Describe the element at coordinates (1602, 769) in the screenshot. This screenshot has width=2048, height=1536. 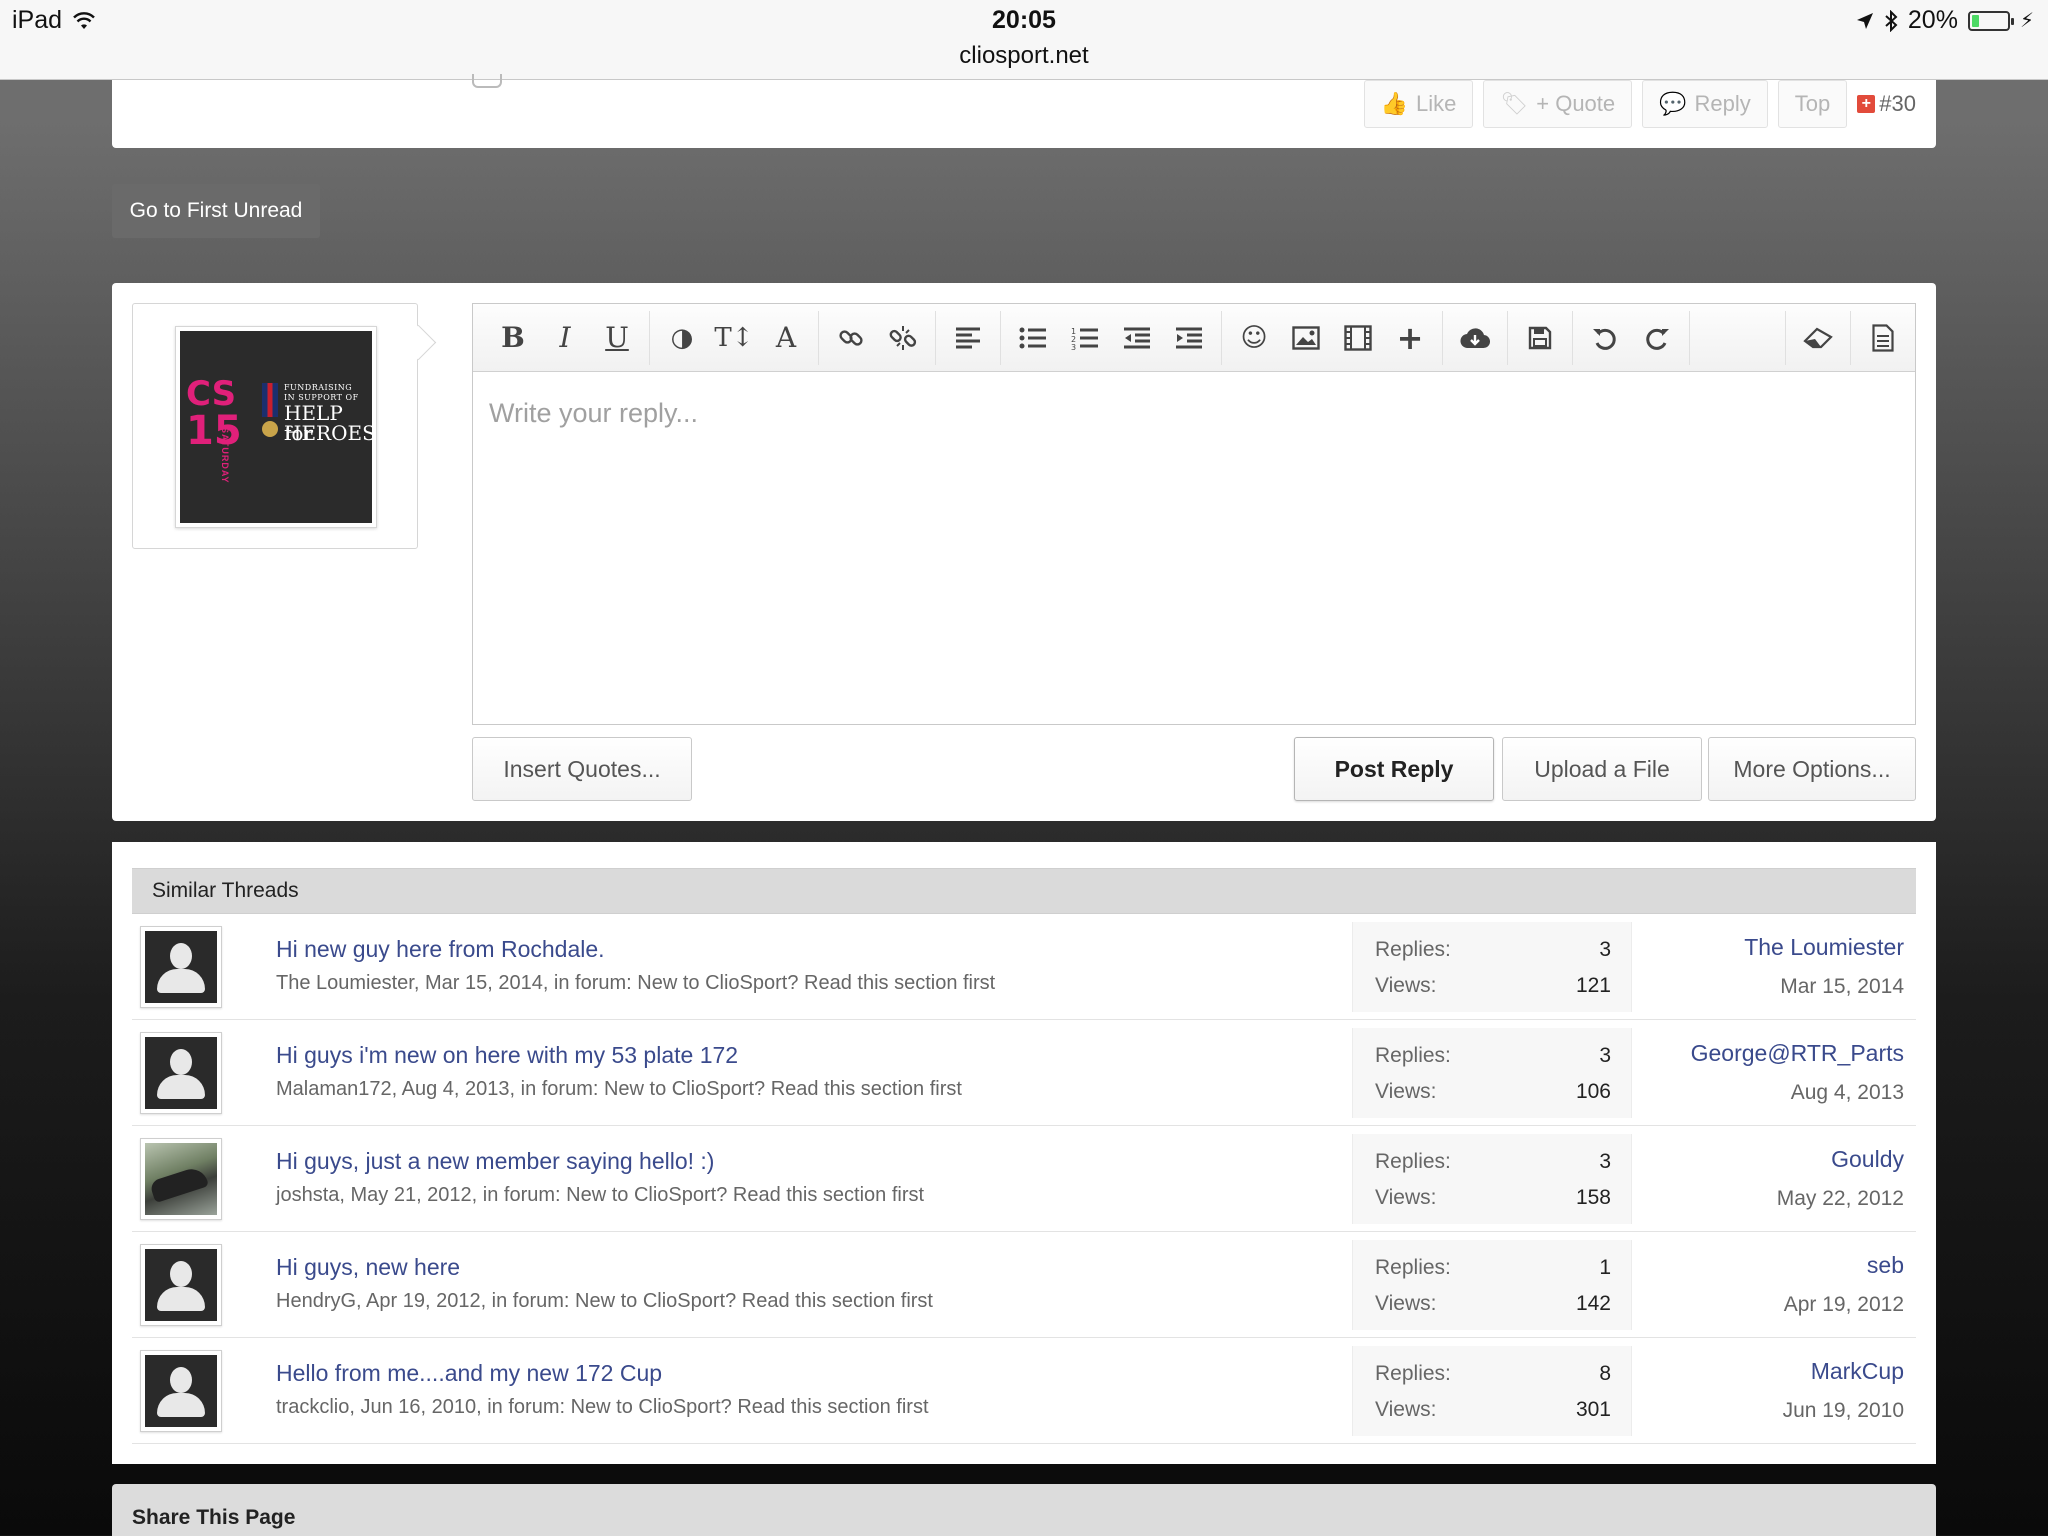
I see `upload-file-button: Upload a File` at that location.